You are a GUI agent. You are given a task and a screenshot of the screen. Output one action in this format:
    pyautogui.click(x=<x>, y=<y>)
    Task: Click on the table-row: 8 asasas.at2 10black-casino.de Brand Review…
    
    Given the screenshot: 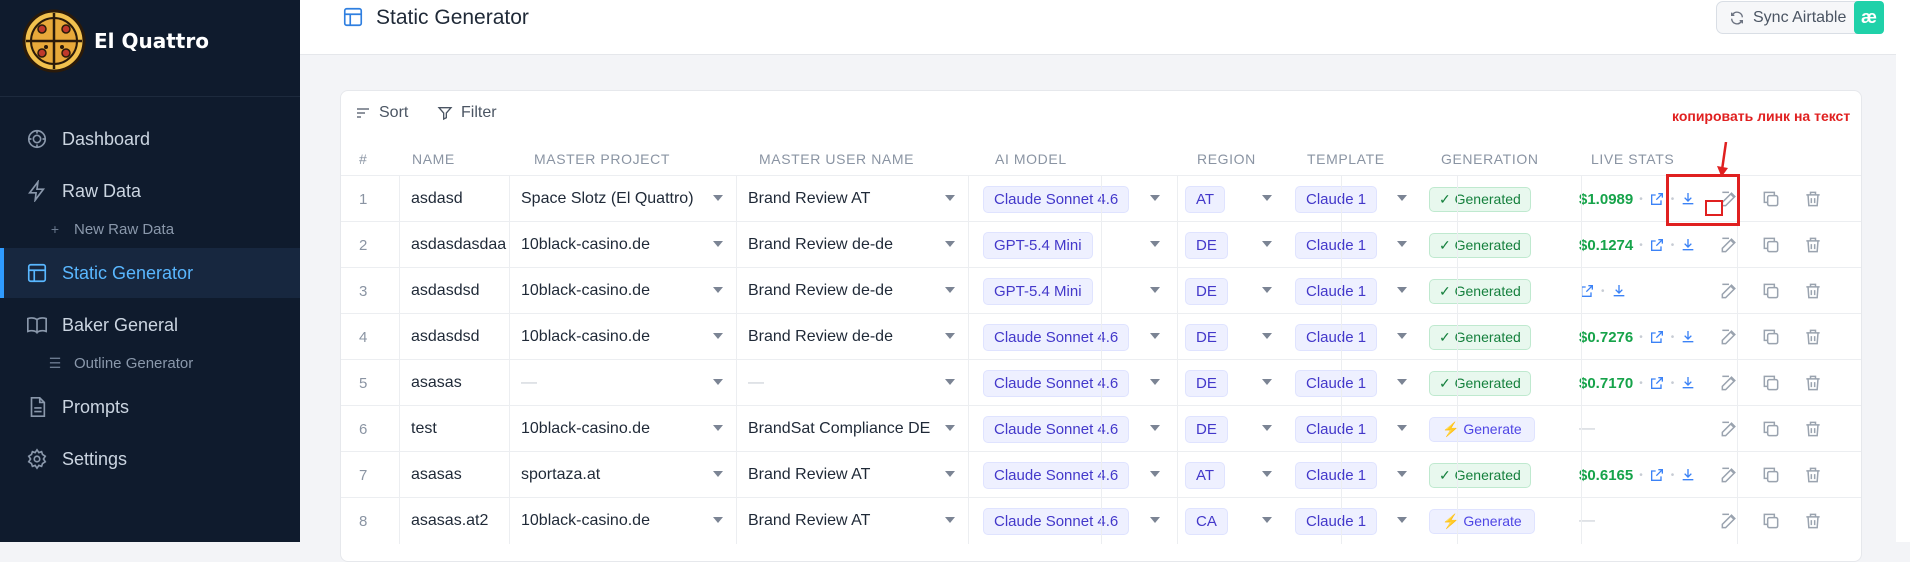 What is the action you would take?
    pyautogui.click(x=1101, y=520)
    